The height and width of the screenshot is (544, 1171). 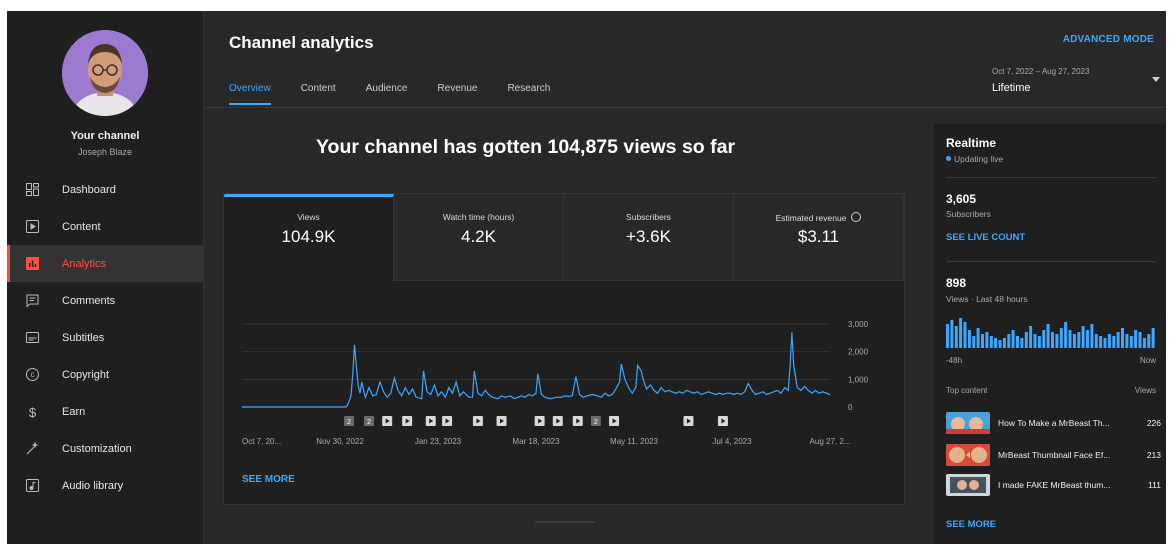 I want to click on top-content-row: I made FAKE MrBeast thum... 111, so click(x=1053, y=485).